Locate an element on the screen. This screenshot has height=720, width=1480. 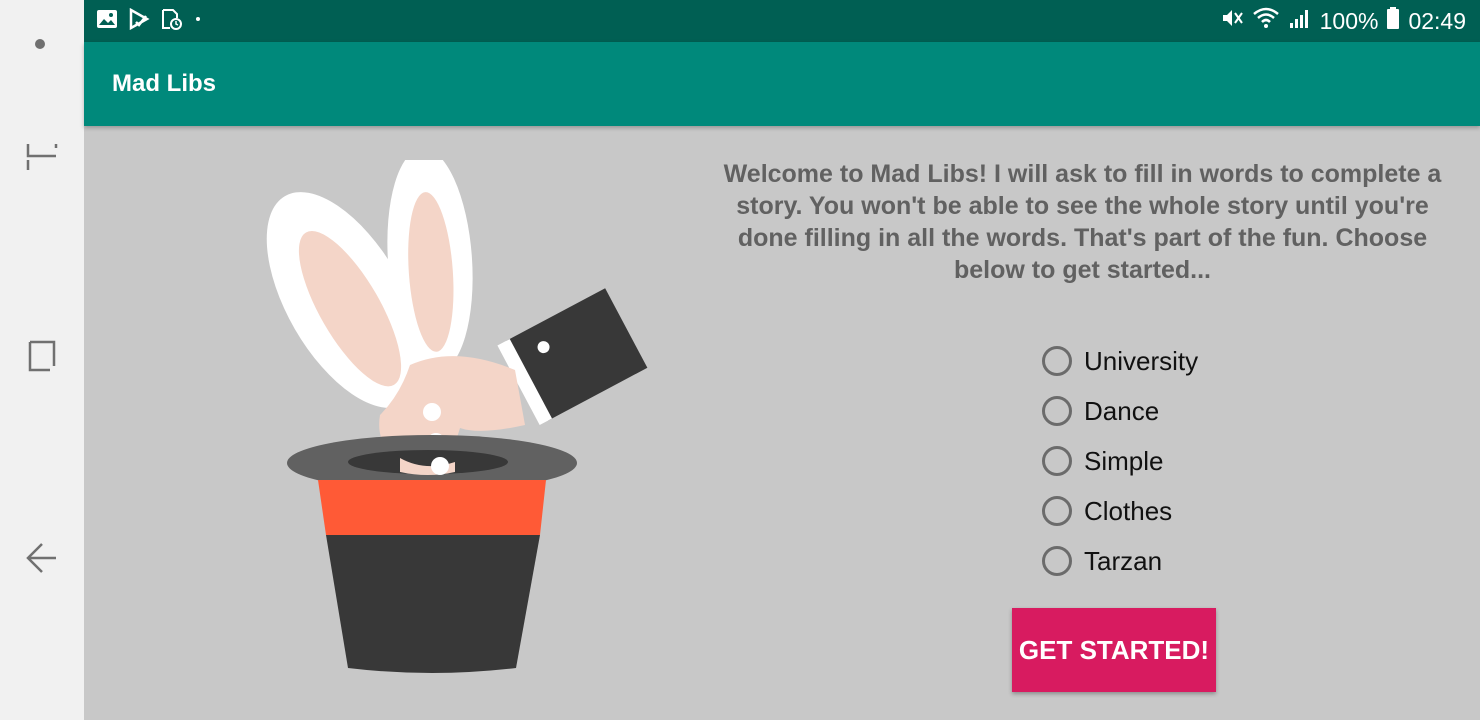
radio-label: Simple is located at coordinates (1124, 460).